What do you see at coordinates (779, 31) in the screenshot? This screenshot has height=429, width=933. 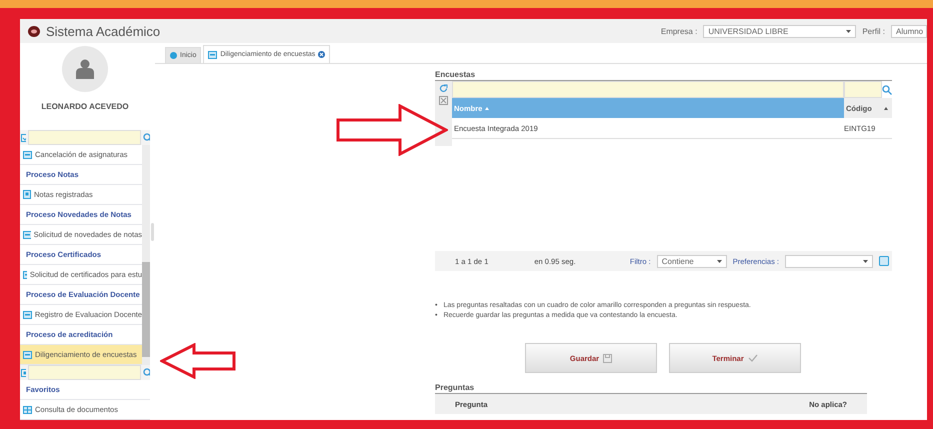 I see `company-select: UNIVERSIDAD LIBRE` at bounding box center [779, 31].